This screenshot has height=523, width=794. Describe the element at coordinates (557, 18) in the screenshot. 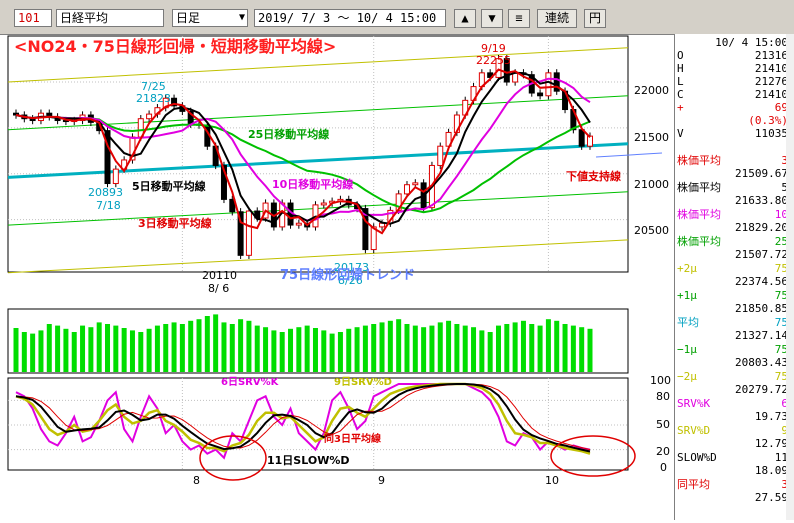

I see `rendou-button: 連続` at that location.